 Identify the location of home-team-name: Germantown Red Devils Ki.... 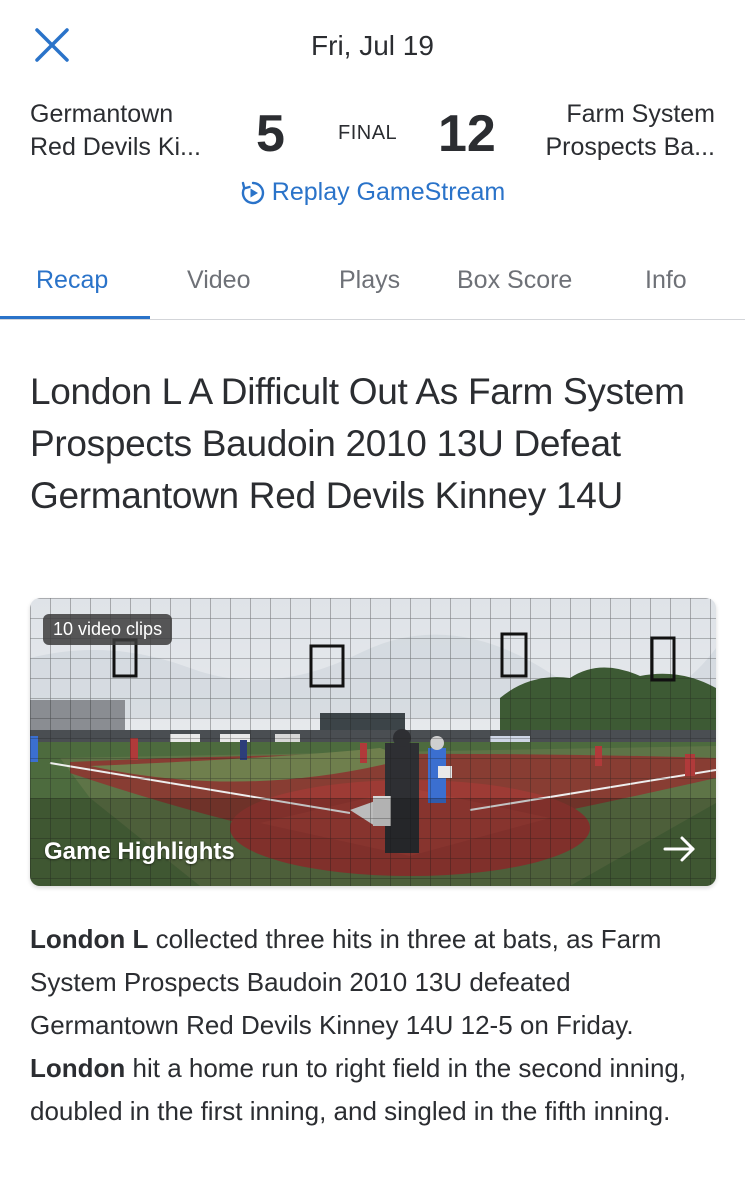
(135, 131).